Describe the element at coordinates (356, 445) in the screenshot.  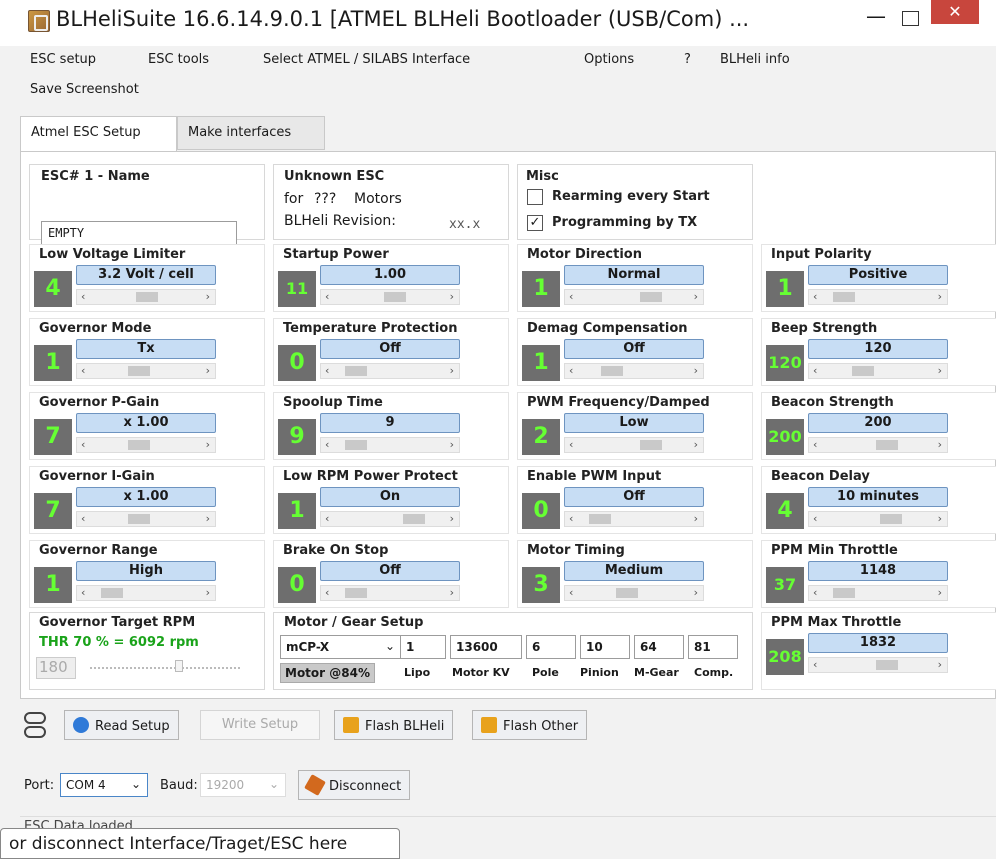
I see `spoolup-time-slider-thumb` at that location.